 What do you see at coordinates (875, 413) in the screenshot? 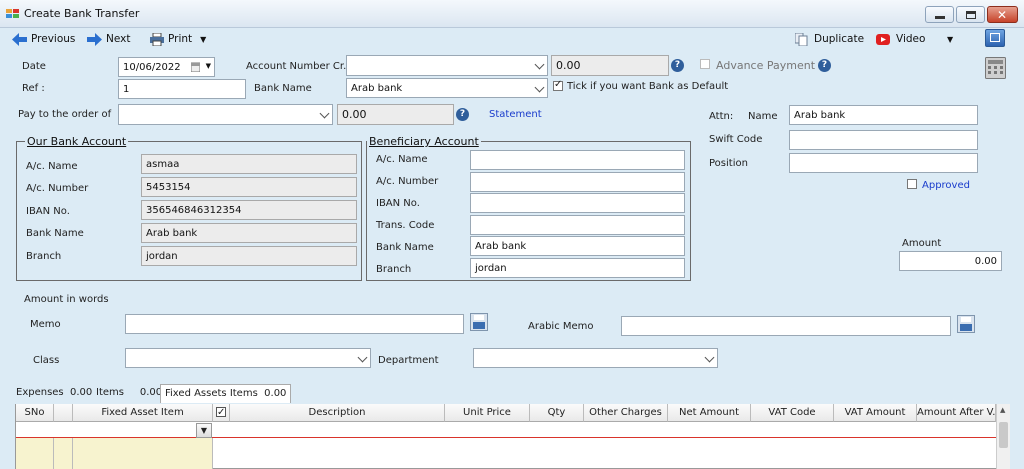
I see `col-vat-amount: VAT Amount` at bounding box center [875, 413].